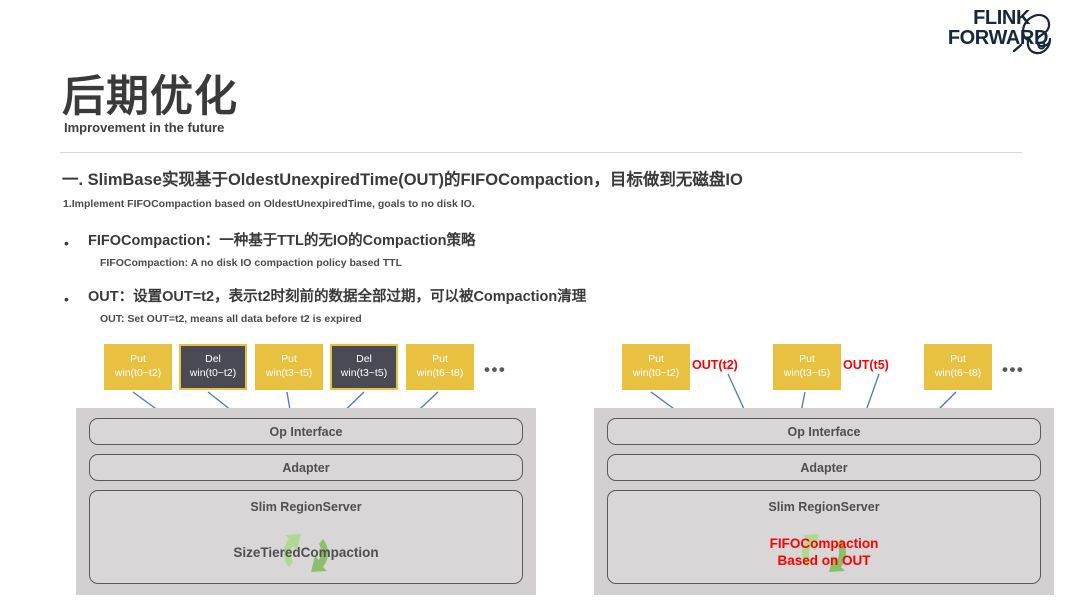  Describe the element at coordinates (150, 97) in the screenshot. I see `page-title: 后期优化` at that location.